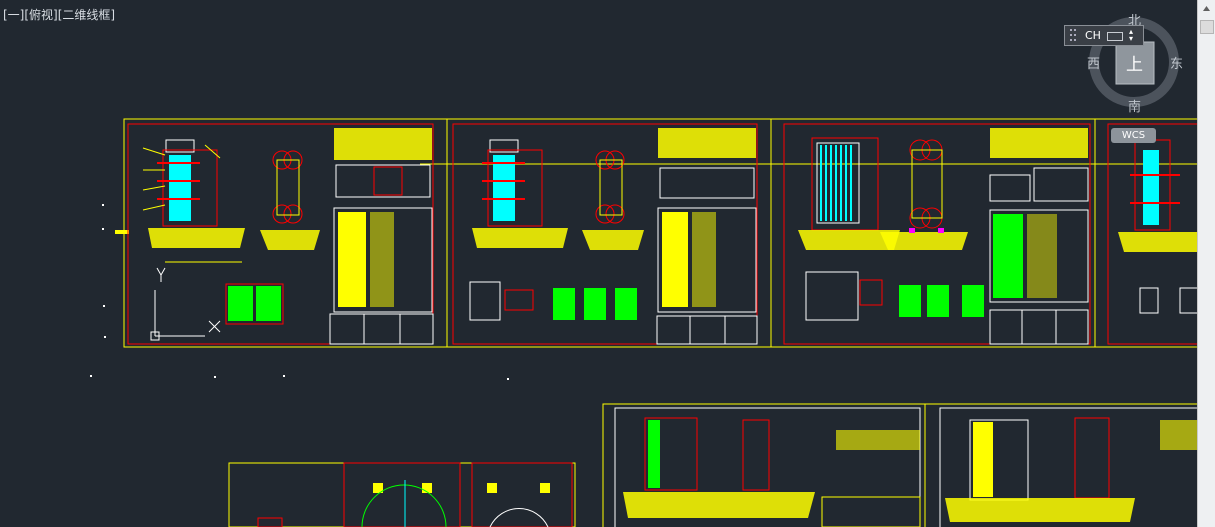  What do you see at coordinates (122, 232) in the screenshot?
I see `stray-block` at bounding box center [122, 232].